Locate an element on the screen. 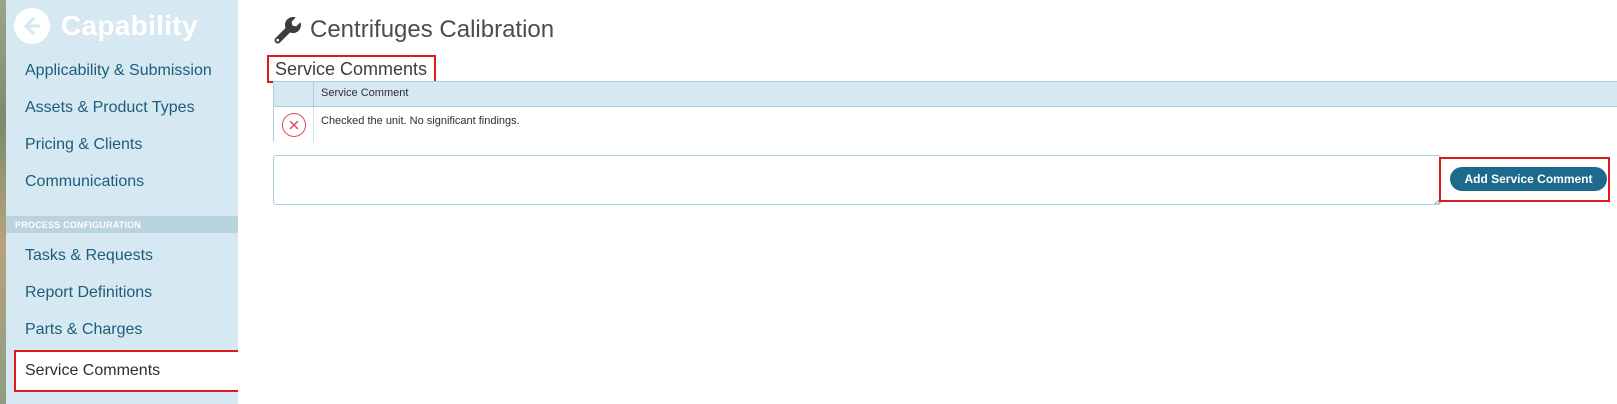 This screenshot has width=1617, height=404. sidebar-item-label: Assets & Product Types is located at coordinates (110, 107).